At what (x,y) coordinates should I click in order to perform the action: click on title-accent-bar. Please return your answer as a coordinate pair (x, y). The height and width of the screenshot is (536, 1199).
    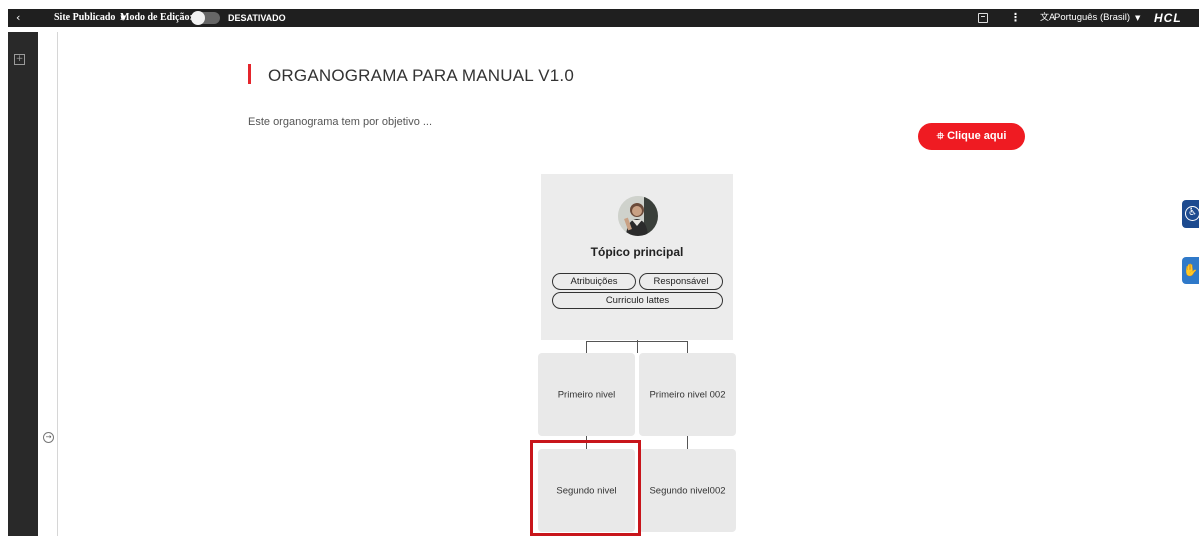
    Looking at the image, I should click on (249, 74).